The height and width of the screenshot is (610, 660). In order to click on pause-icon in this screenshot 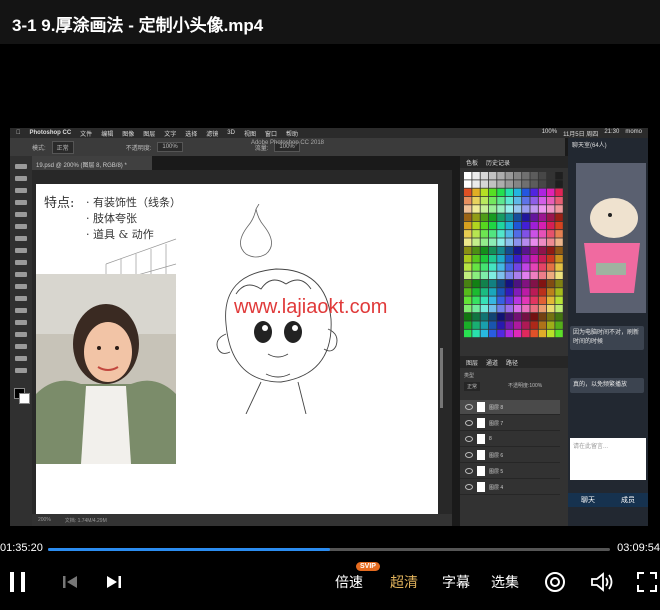, I will do `click(18, 582)`.